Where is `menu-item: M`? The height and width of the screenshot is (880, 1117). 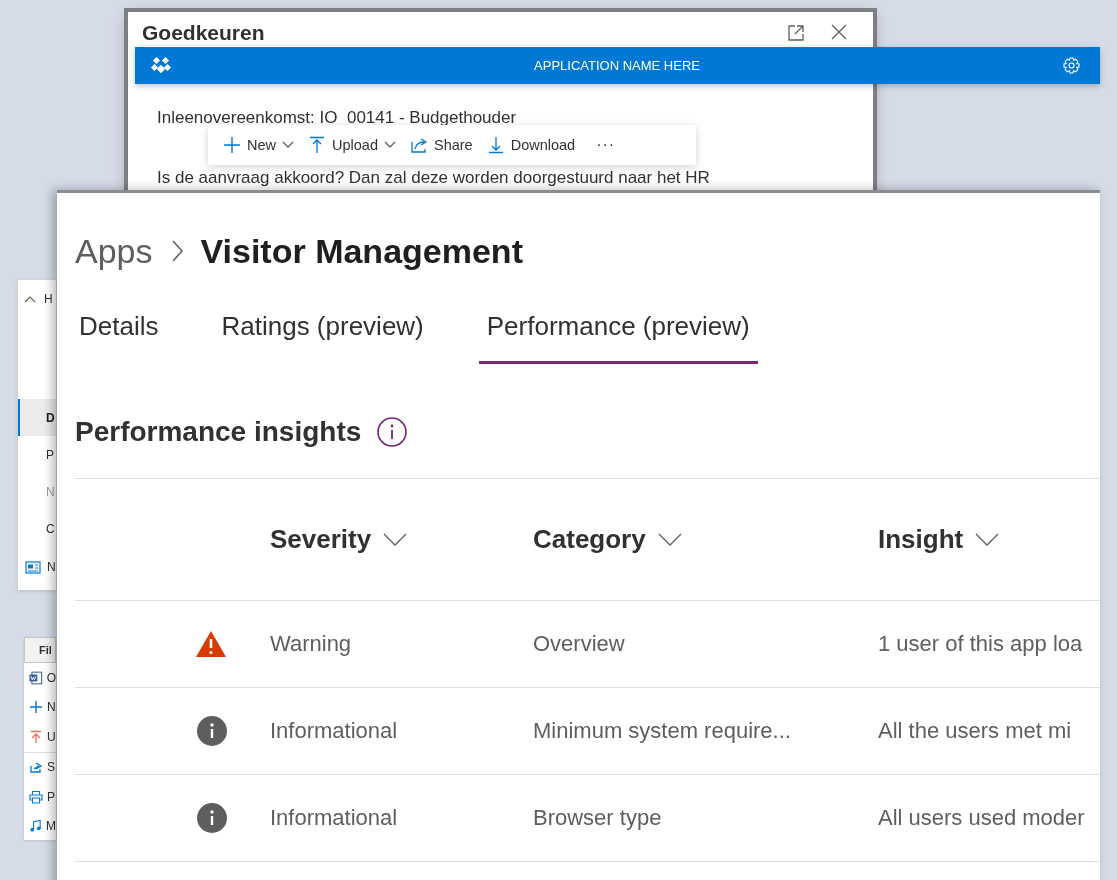 menu-item: M is located at coordinates (40, 826).